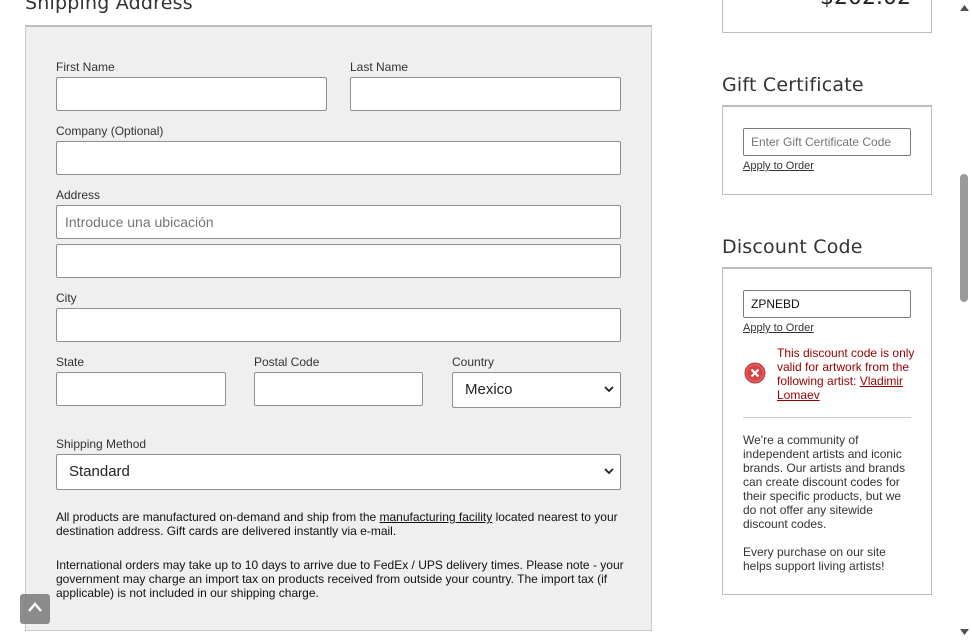 Image resolution: width=972 pixels, height=644 pixels. What do you see at coordinates (485, 94) in the screenshot?
I see `last-name-input` at bounding box center [485, 94].